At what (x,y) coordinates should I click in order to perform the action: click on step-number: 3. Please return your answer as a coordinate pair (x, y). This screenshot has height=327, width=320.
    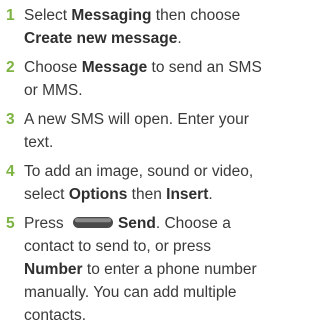
    Looking at the image, I should click on (10, 119).